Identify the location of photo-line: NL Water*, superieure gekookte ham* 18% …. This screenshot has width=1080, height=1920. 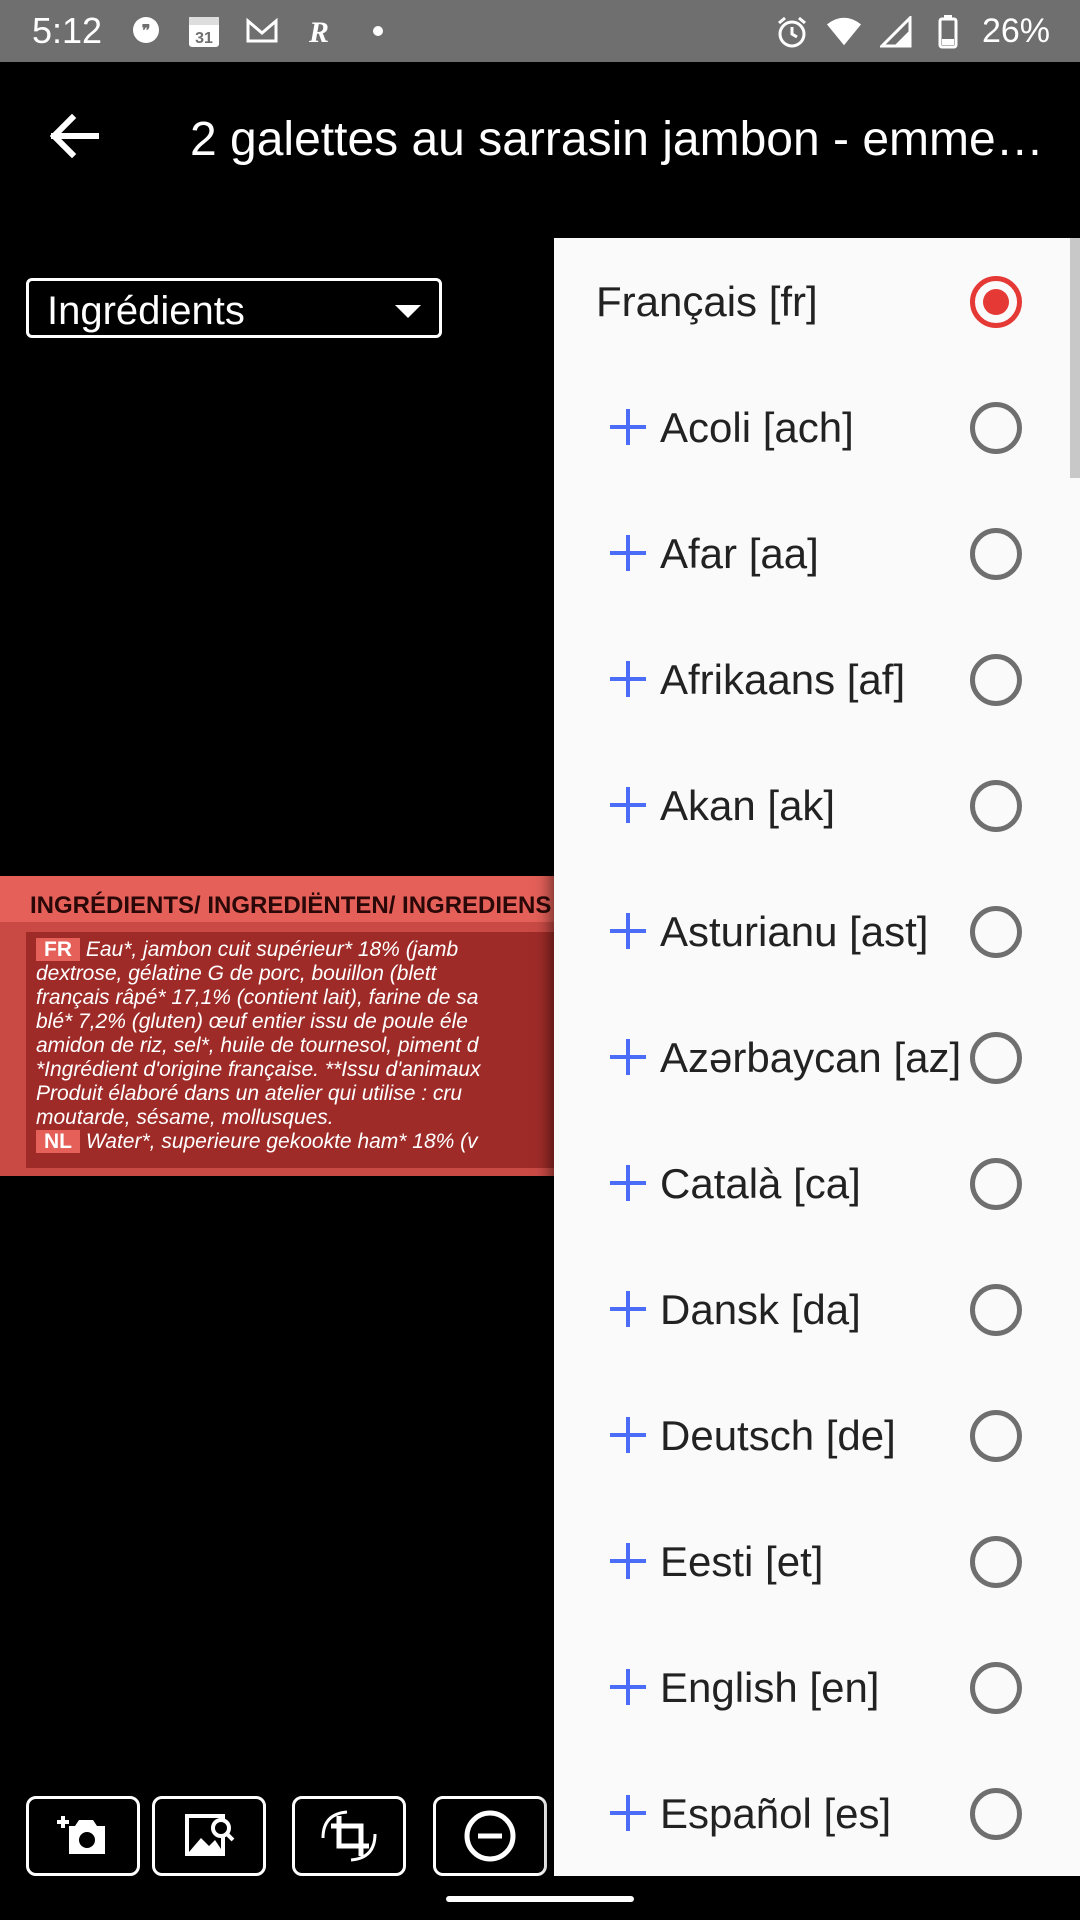
(296, 1142).